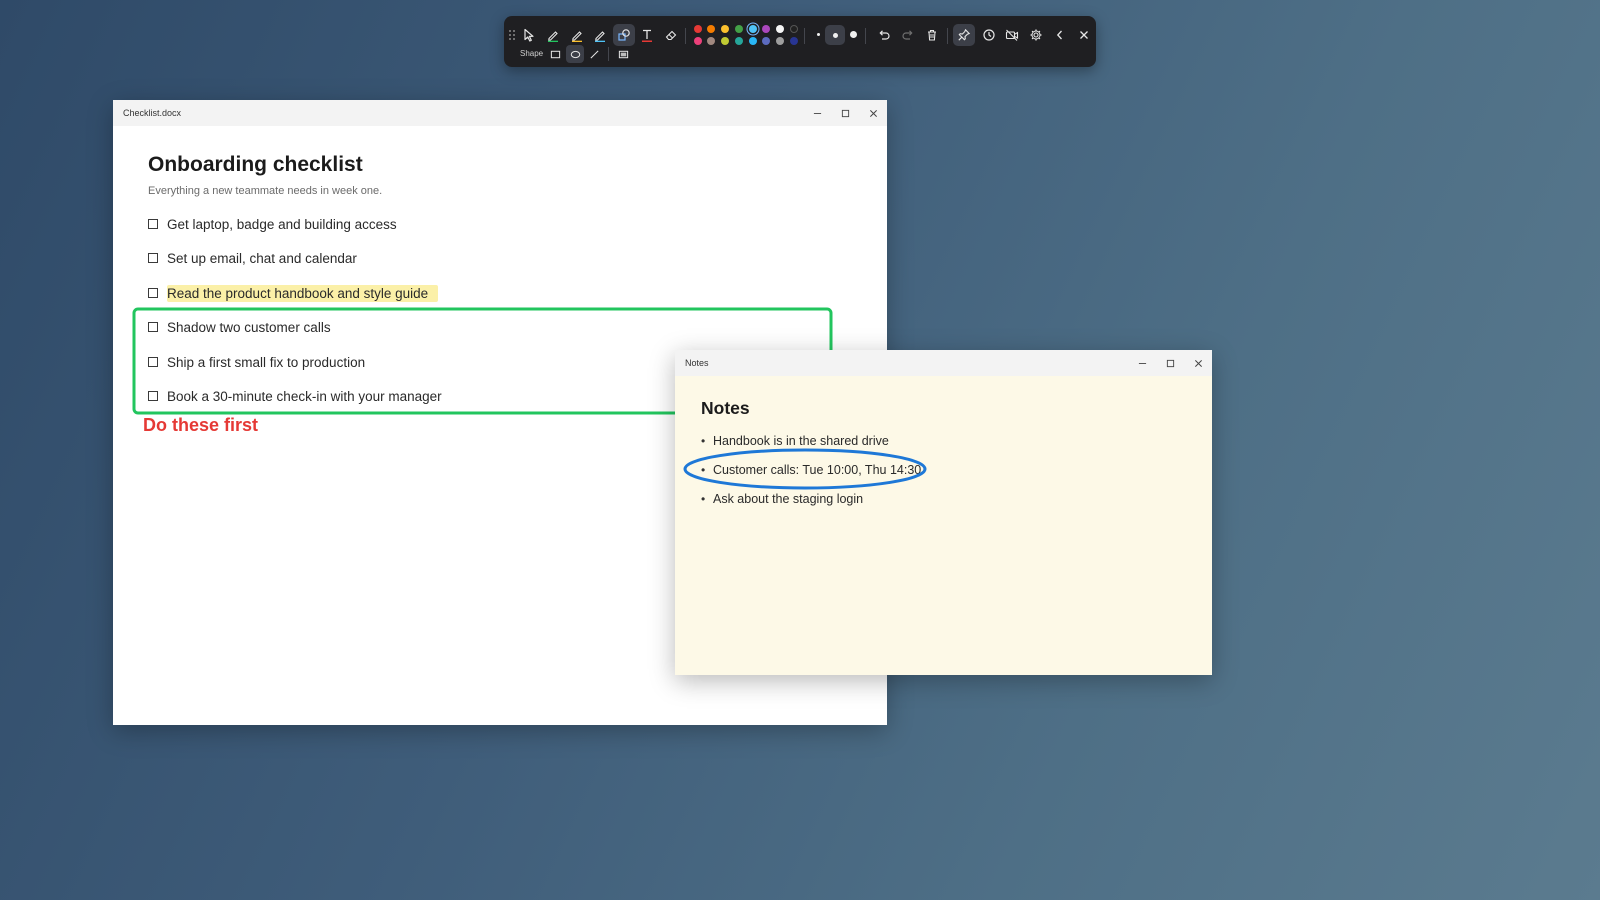 This screenshot has height=900, width=1600. I want to click on color-swatch-pink, so click(698, 41).